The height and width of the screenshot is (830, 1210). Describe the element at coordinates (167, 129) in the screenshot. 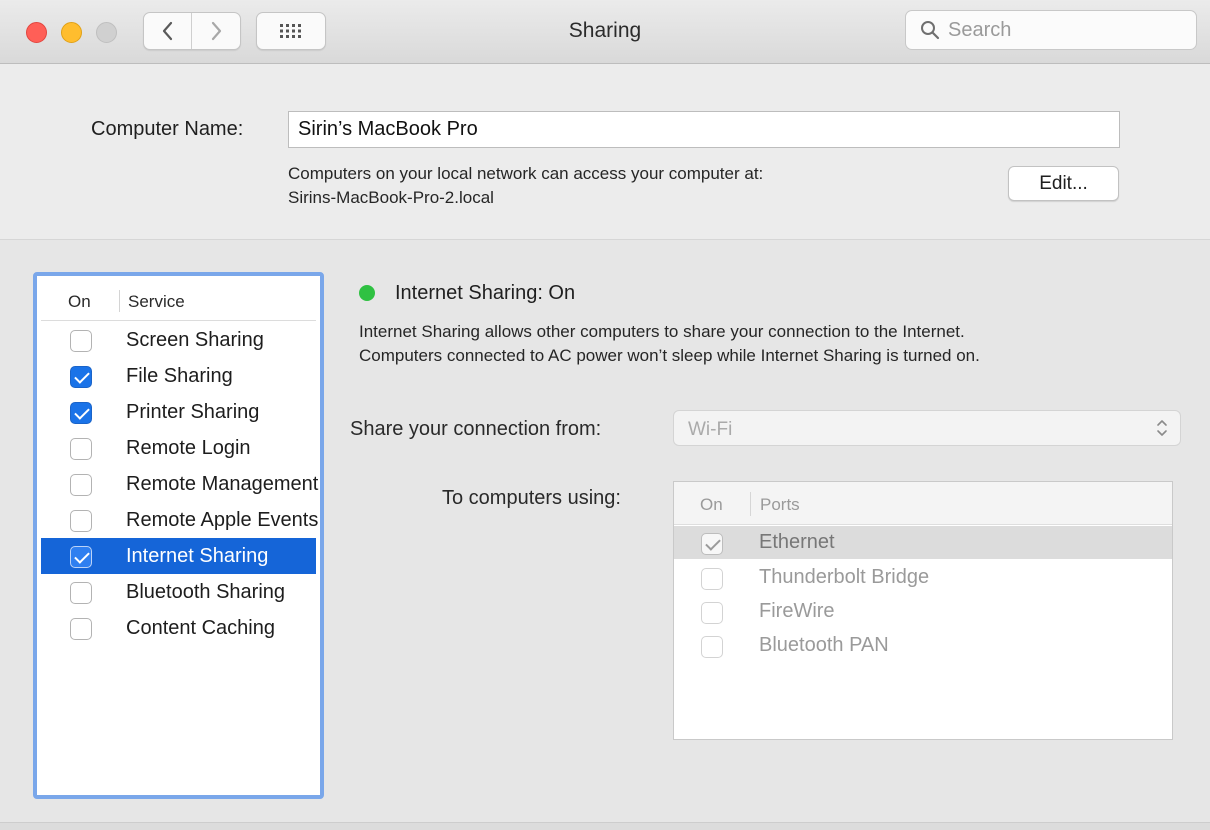

I see `computer-name-label: Computer Name:` at that location.